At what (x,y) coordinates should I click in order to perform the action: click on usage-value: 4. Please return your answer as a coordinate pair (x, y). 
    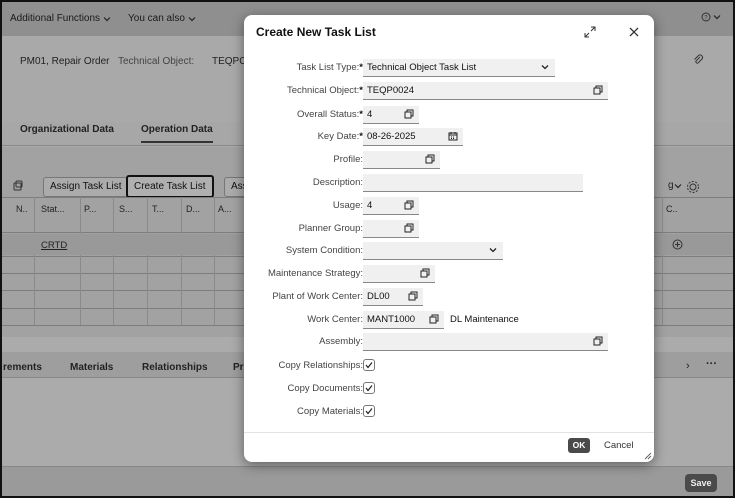
    Looking at the image, I should click on (370, 205).